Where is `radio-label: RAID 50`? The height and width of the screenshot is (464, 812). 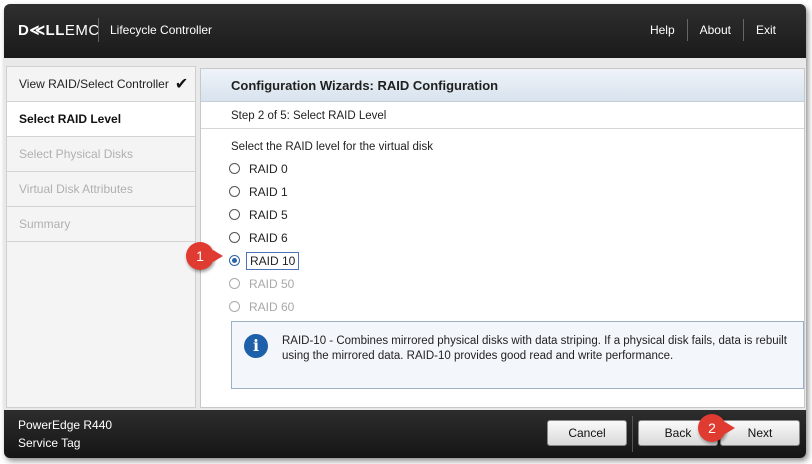 radio-label: RAID 50 is located at coordinates (272, 283).